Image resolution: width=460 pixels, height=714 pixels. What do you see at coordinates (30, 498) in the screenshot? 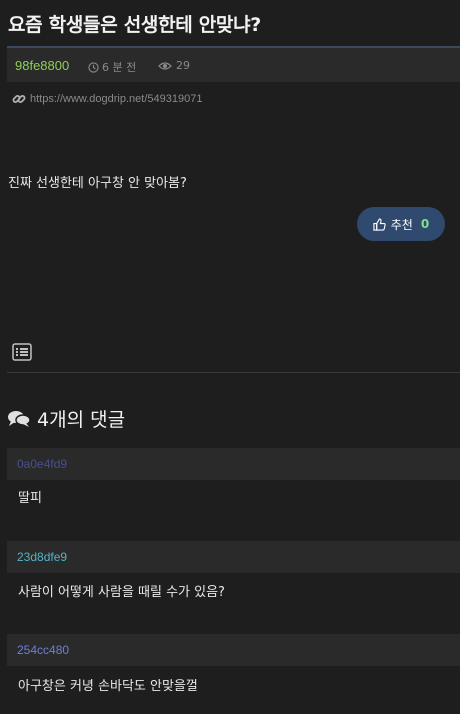
I see `comment-text: 딸피` at bounding box center [30, 498].